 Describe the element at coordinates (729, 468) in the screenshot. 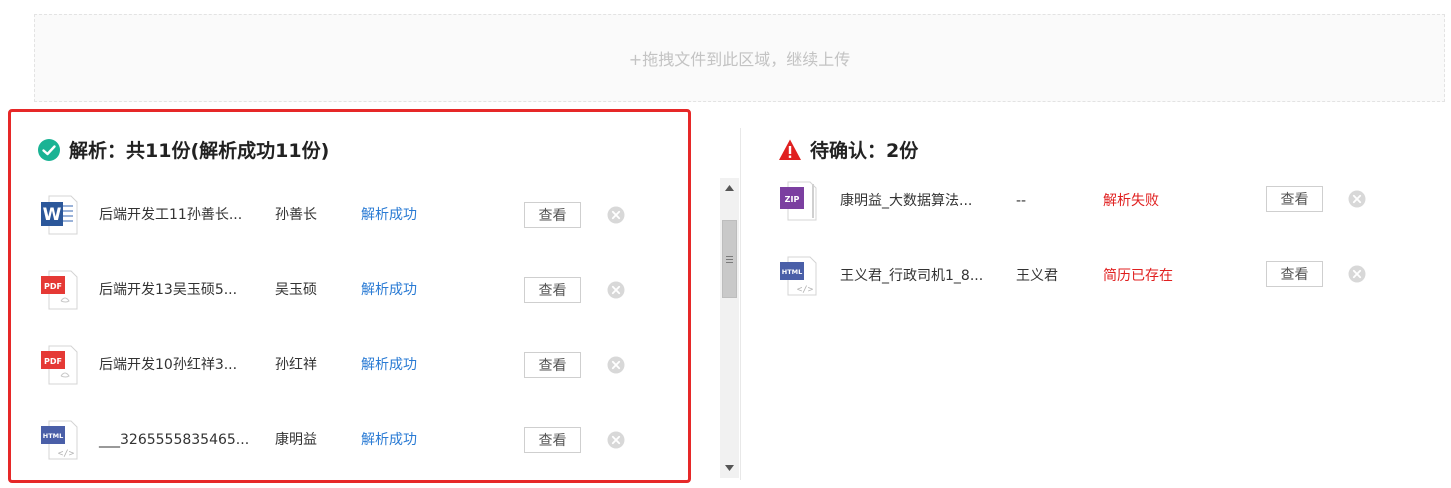

I see `scroll-down-arrow-icon` at that location.